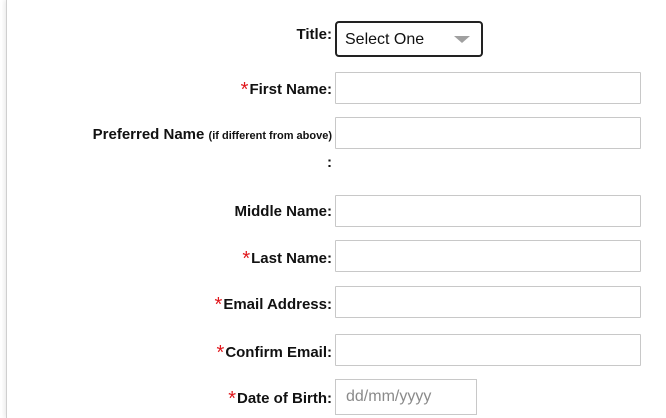  Describe the element at coordinates (284, 398) in the screenshot. I see `date-of-birth-label-text: Date of Birth:` at that location.